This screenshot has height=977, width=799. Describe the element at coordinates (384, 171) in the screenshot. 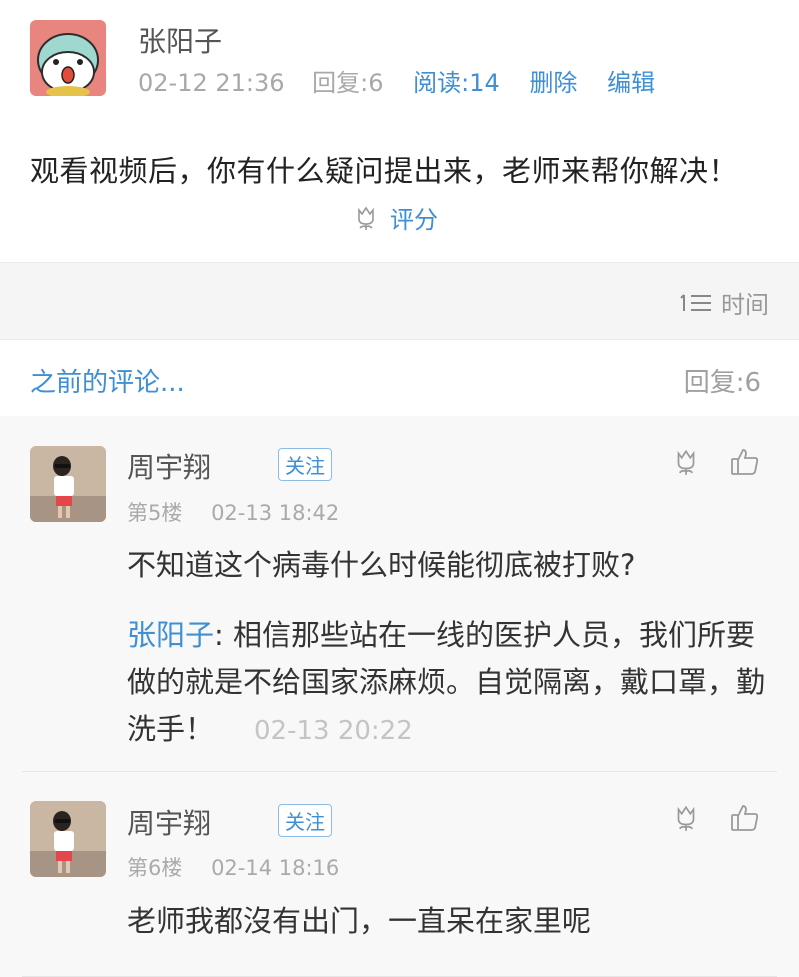

I see `post-content: 观看视频后，你有什么疑问提出来，老师来帮你解决！` at that location.